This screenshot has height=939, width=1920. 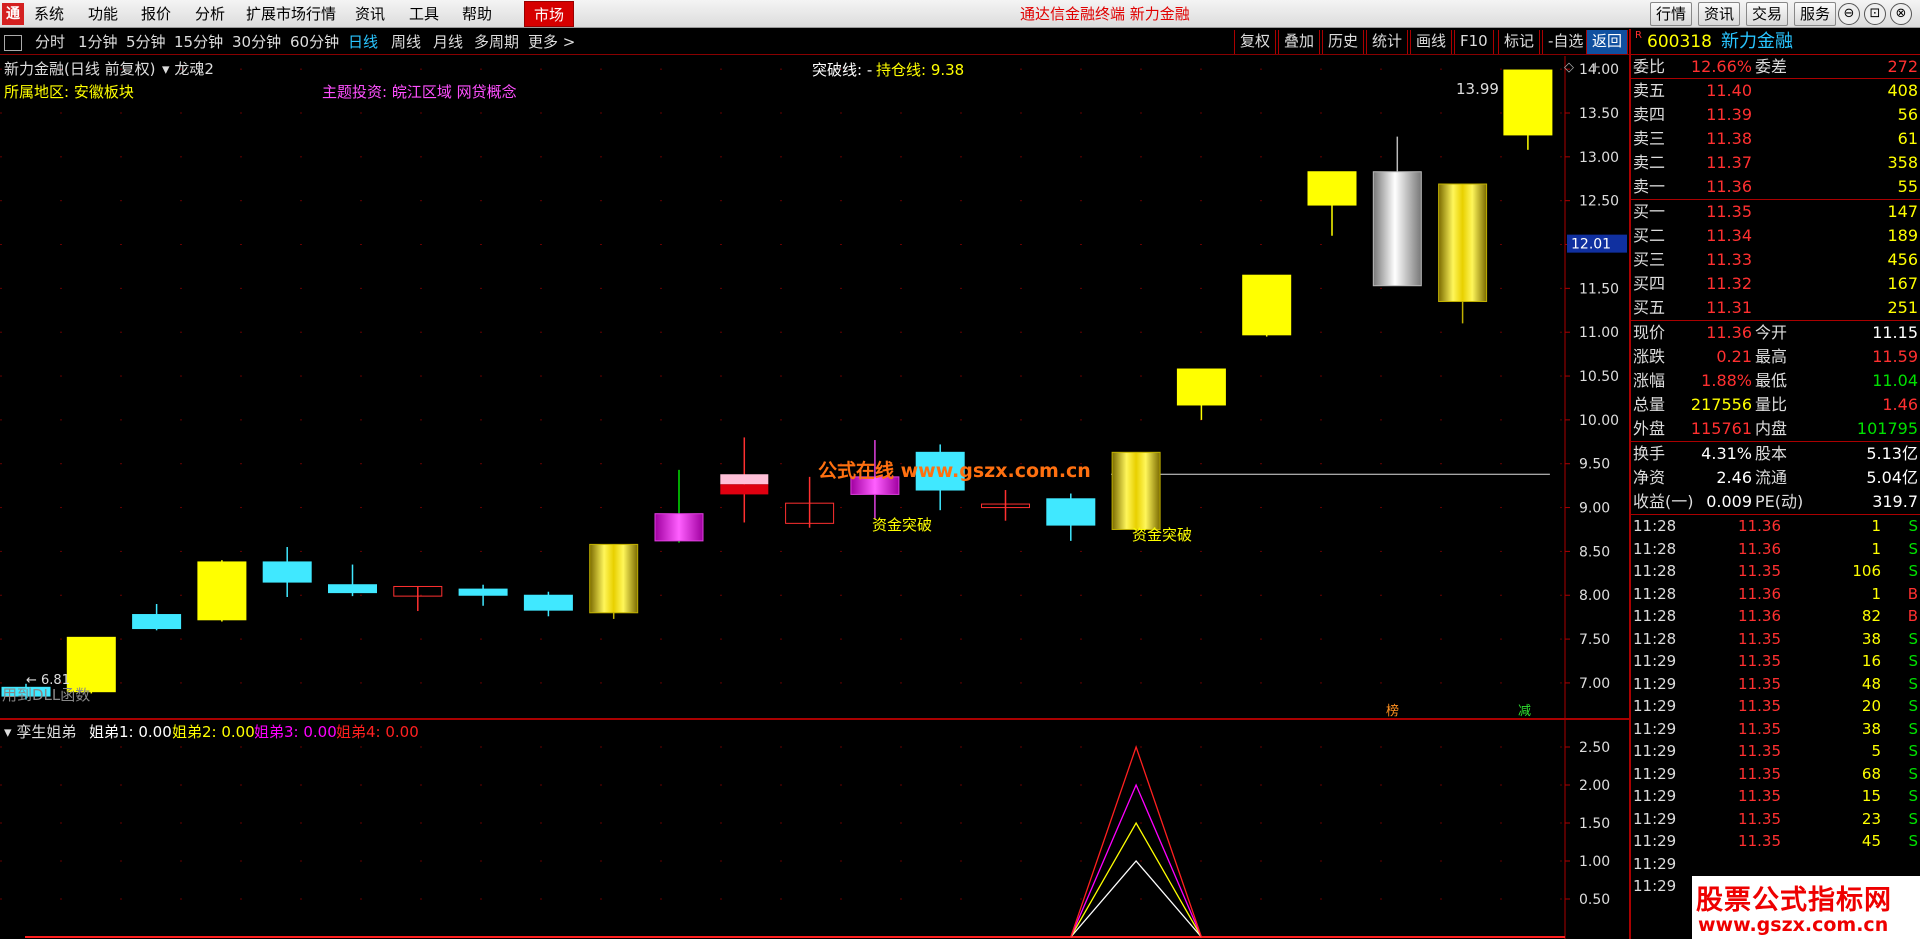 What do you see at coordinates (1519, 42) in the screenshot?
I see `mark-button: 标记` at bounding box center [1519, 42].